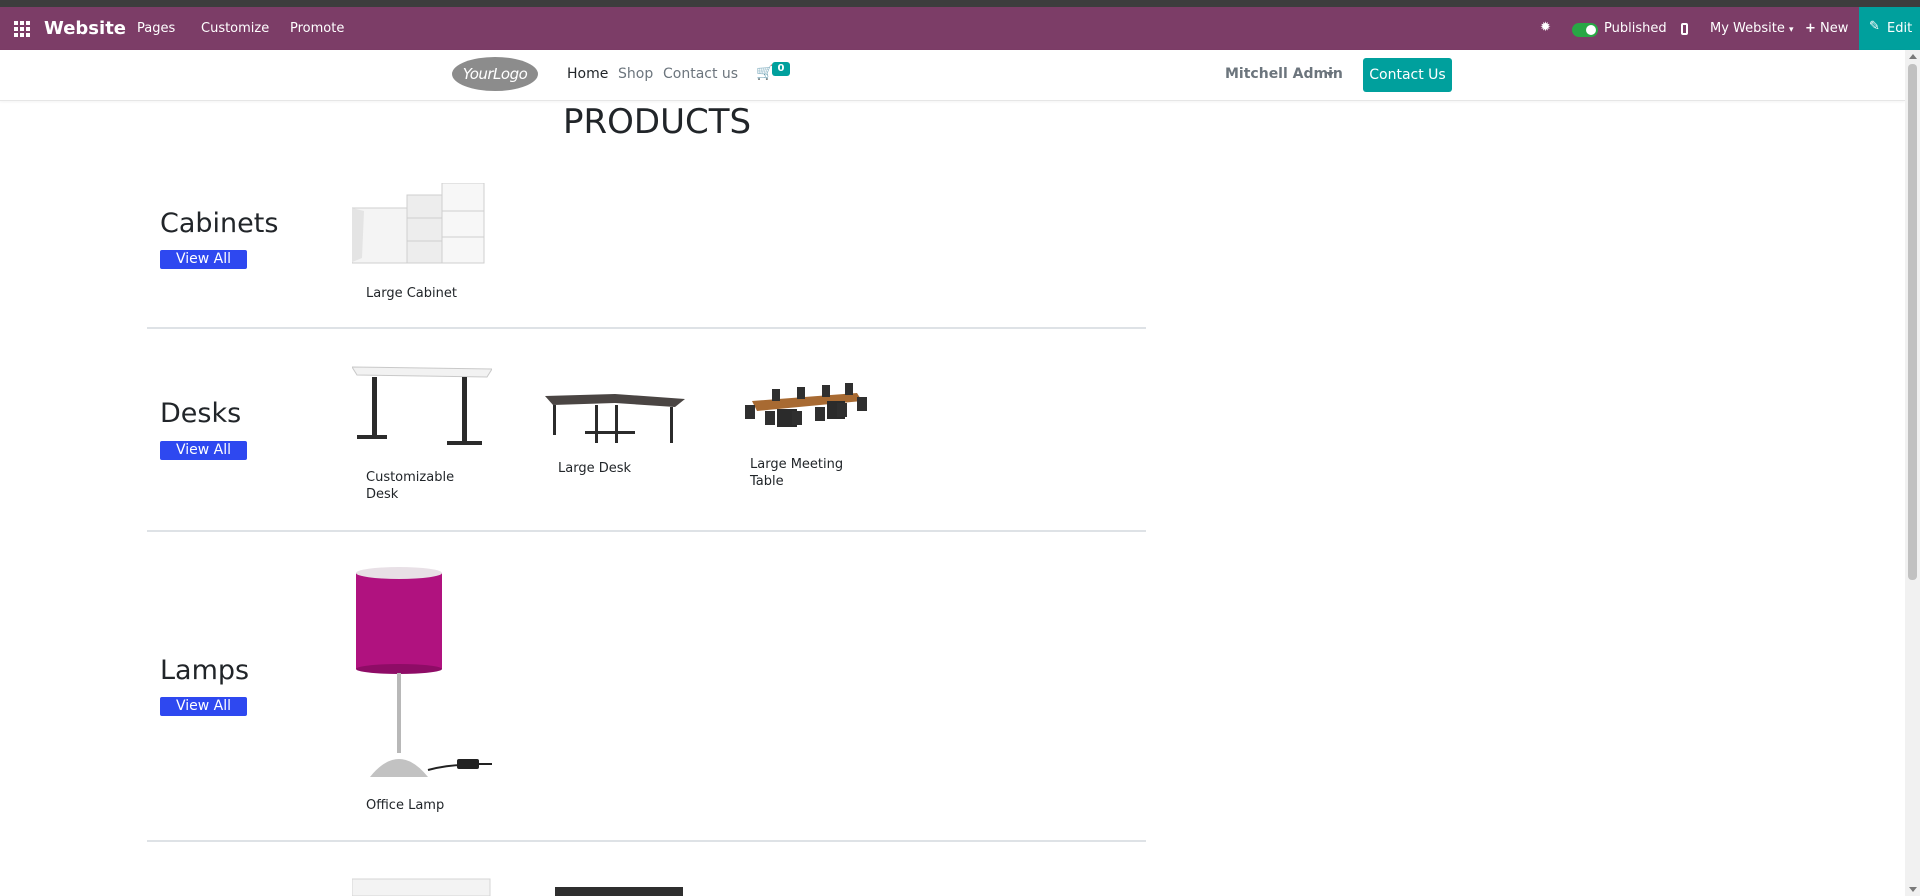 The width and height of the screenshot is (1920, 896). I want to click on new-button: + New, so click(1826, 28).